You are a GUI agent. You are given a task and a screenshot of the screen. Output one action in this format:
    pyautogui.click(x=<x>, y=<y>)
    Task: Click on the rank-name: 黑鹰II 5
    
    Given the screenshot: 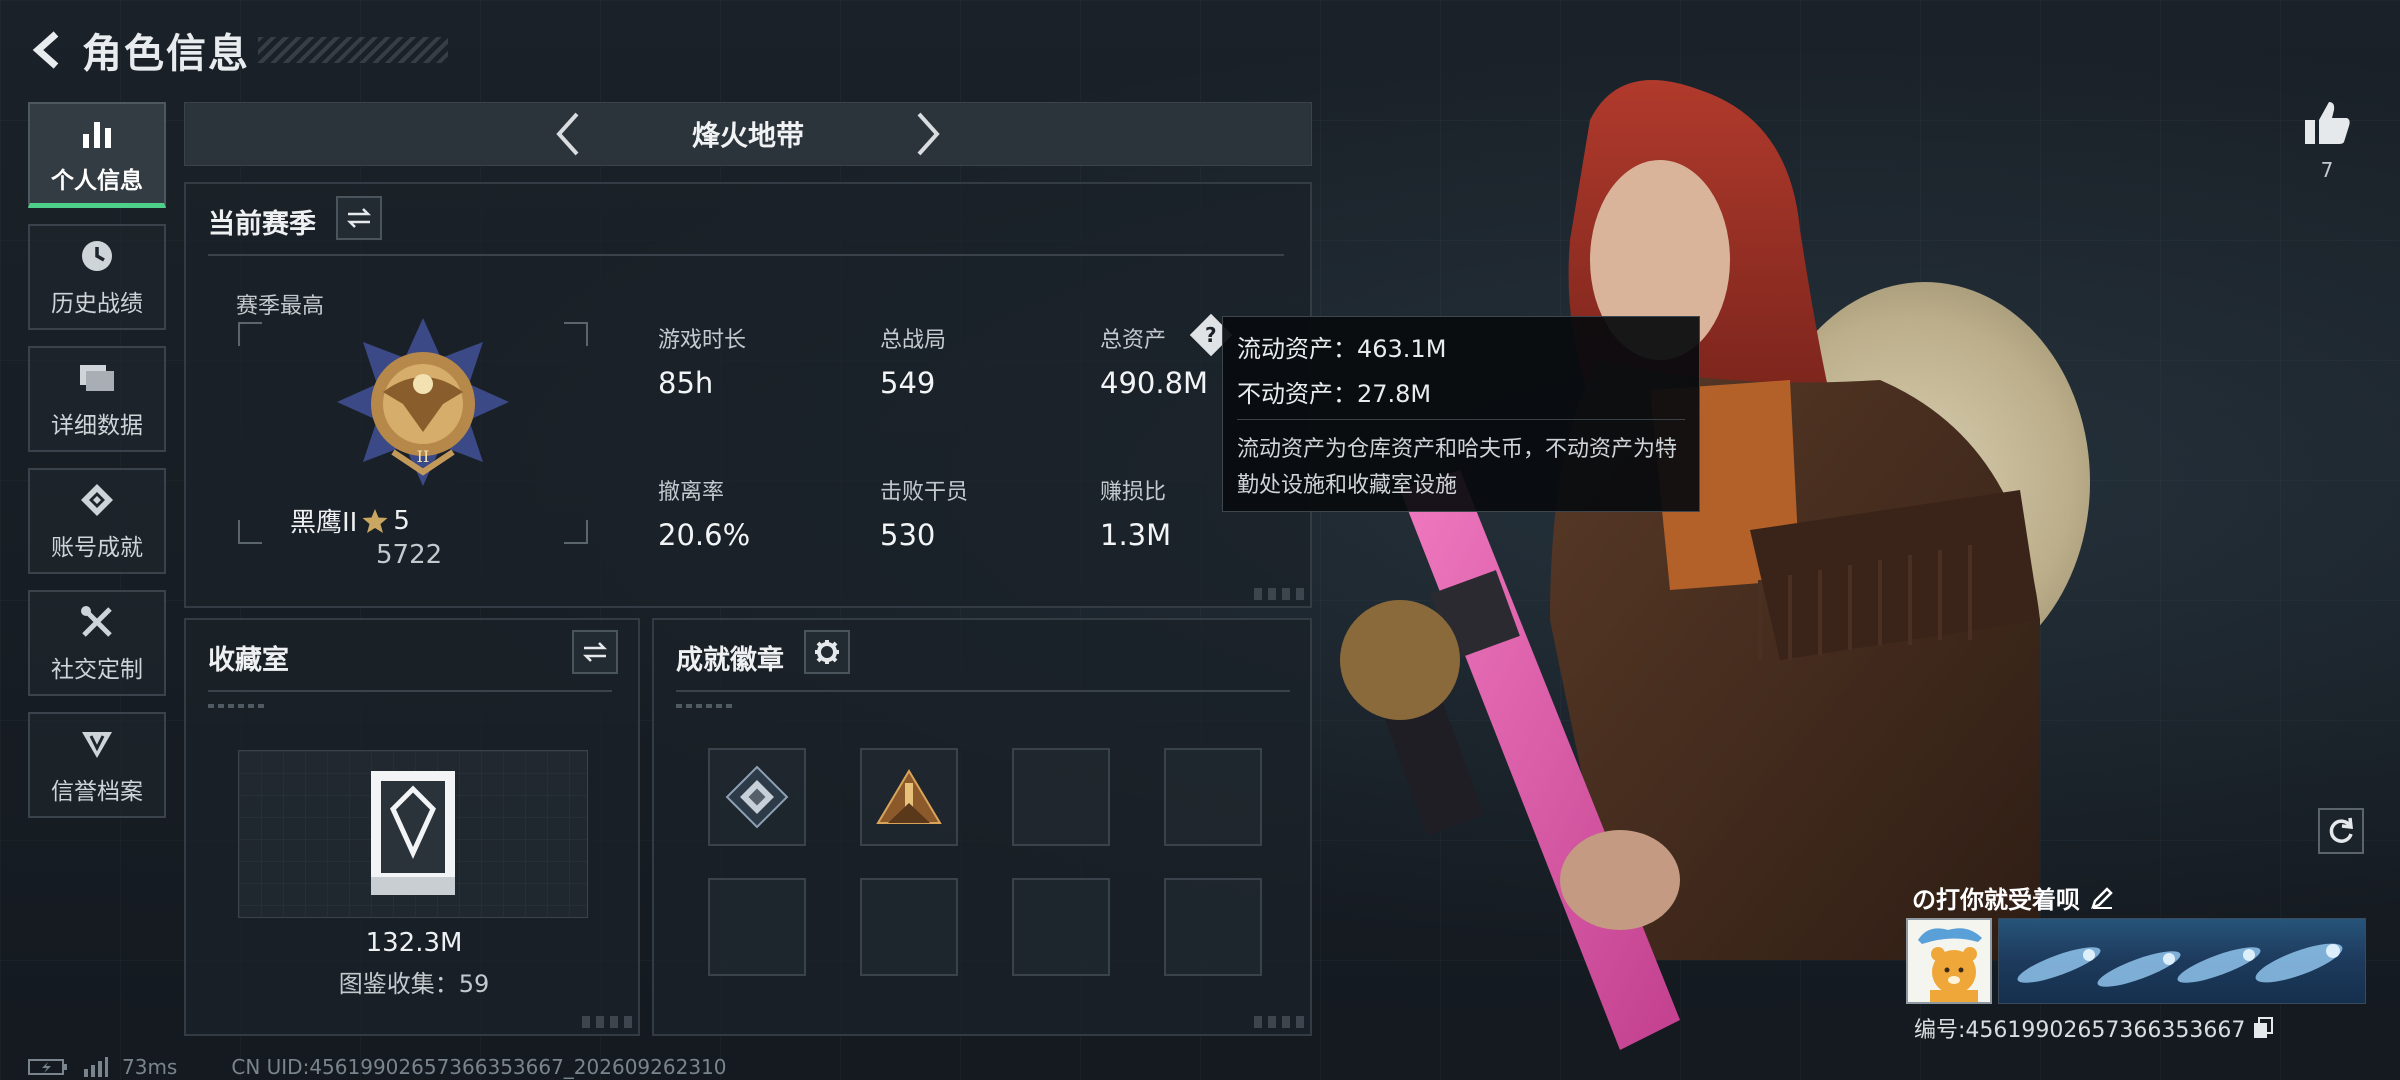 What is the action you would take?
    pyautogui.click(x=350, y=520)
    